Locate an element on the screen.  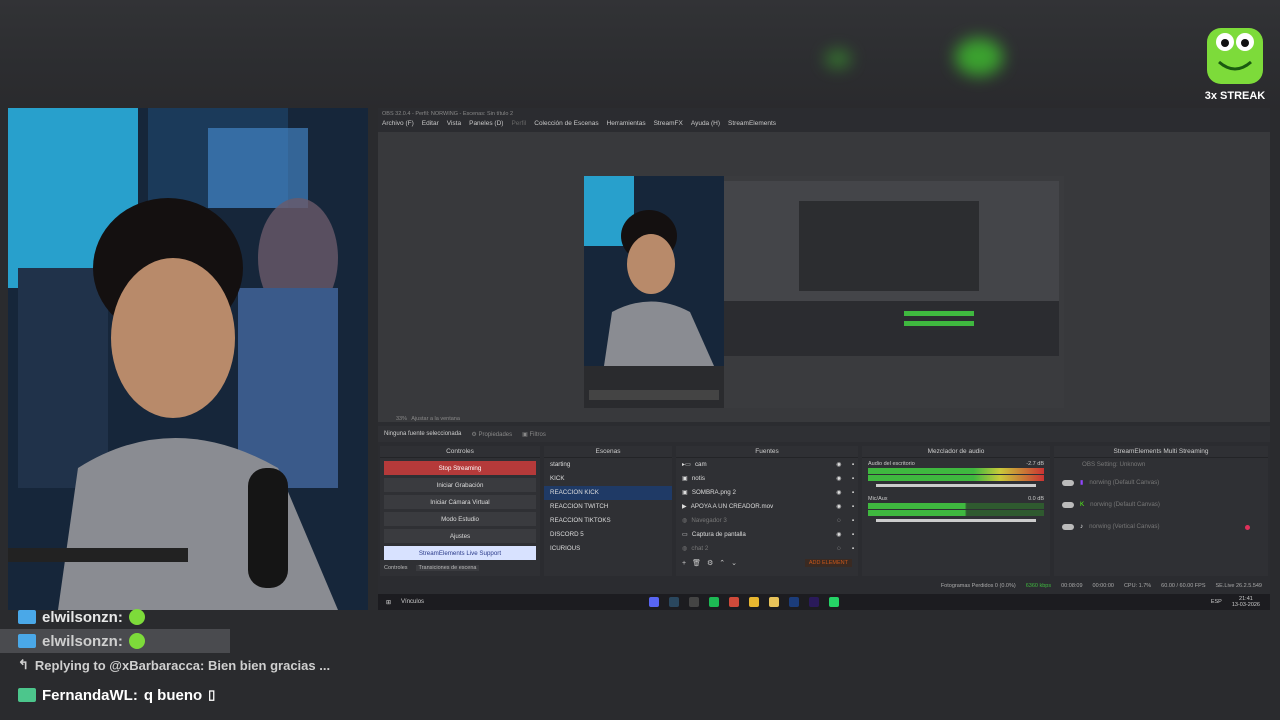
scene-item: REACCION TIKTOKS is located at coordinates (608, 521).